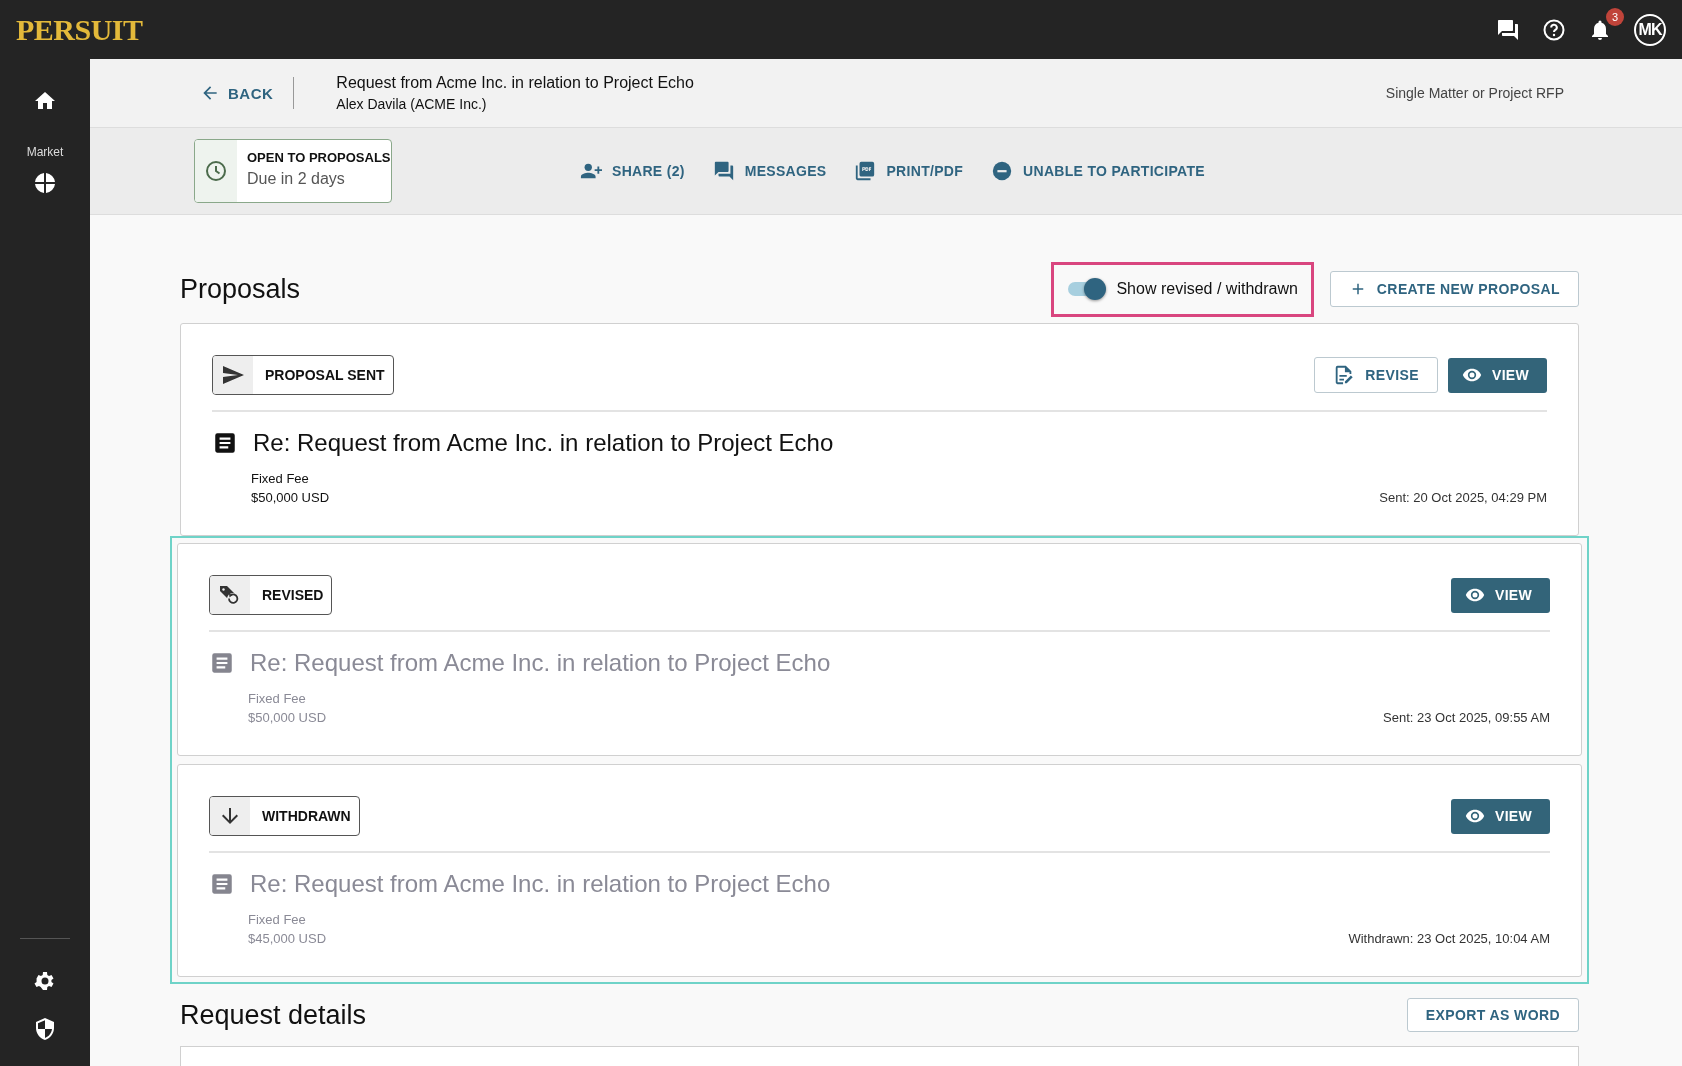 The height and width of the screenshot is (1066, 1682). What do you see at coordinates (1474, 93) in the screenshot?
I see `rfp-type: Single Matter or Project RFP` at bounding box center [1474, 93].